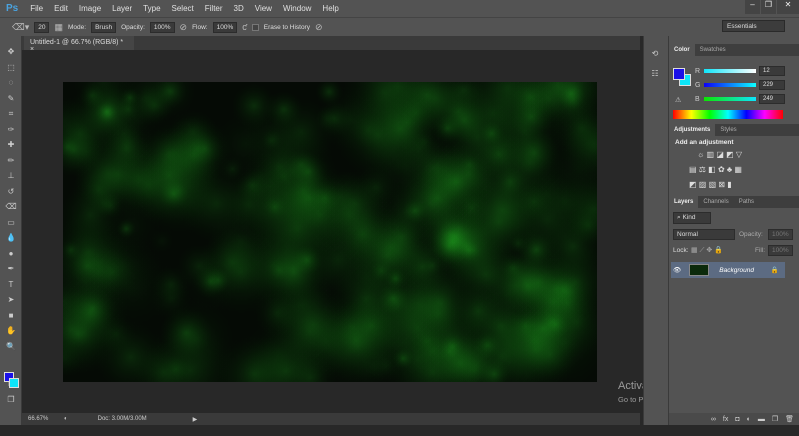  Describe the element at coordinates (11, 400) in the screenshot. I see `screen-mode-icon: ❐` at that location.